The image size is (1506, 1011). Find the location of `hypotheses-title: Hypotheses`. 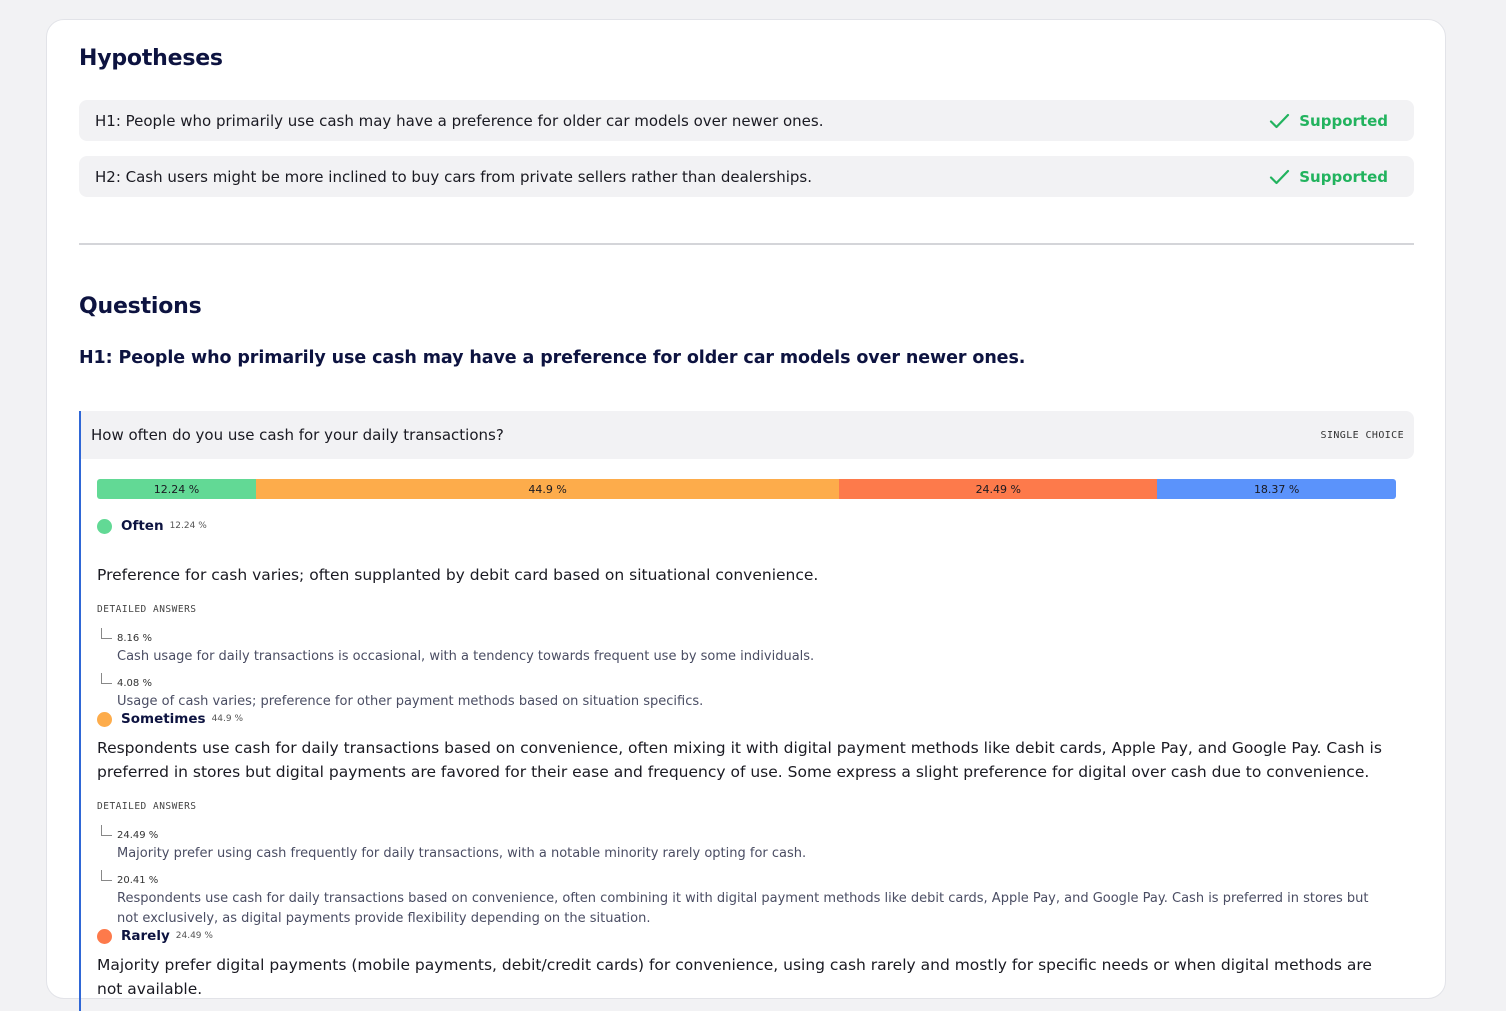

hypotheses-title: Hypotheses is located at coordinates (151, 58).